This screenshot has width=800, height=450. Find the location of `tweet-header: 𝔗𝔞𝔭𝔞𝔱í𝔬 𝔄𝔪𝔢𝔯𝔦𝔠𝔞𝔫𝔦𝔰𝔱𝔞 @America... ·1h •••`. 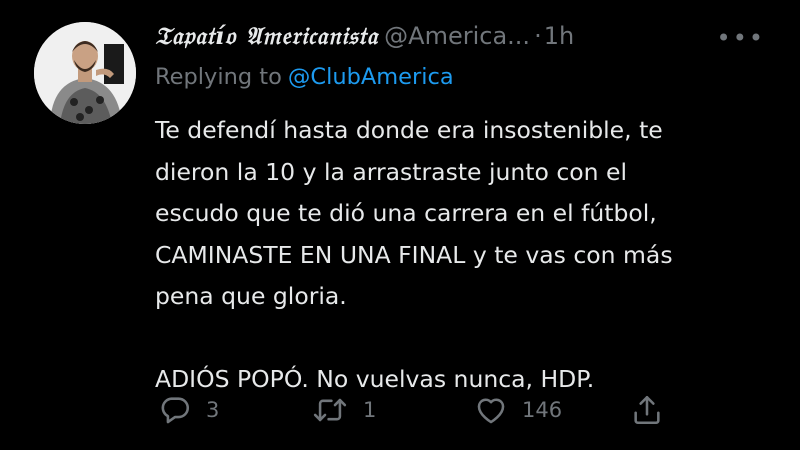

tweet-header: 𝔗𝔞𝔭𝔞𝔱í𝔬 𝔄𝔪𝔢𝔯𝔦𝔠𝔞𝔫𝔦𝔰𝔱𝔞 @America... ·1h ••• is located at coordinates (470, 36).